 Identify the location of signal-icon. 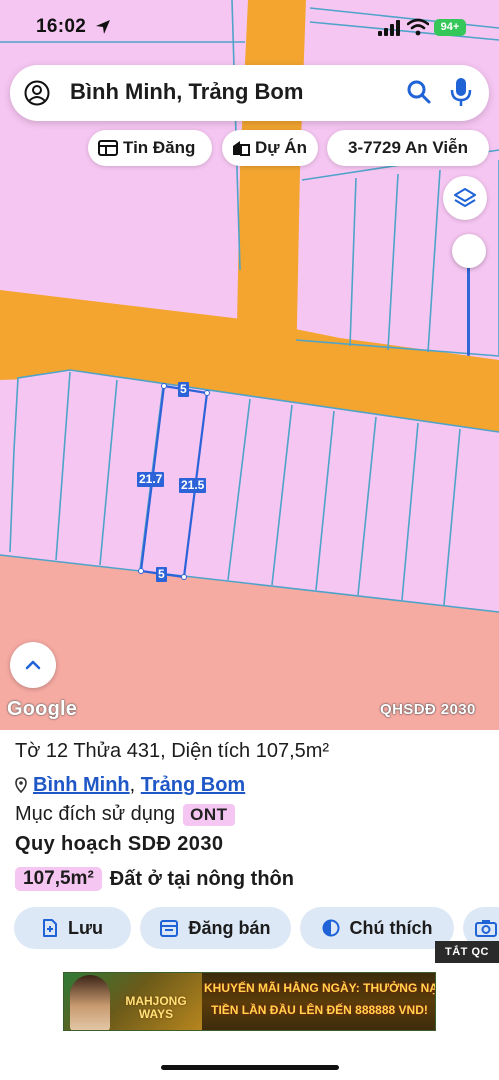
(389, 28).